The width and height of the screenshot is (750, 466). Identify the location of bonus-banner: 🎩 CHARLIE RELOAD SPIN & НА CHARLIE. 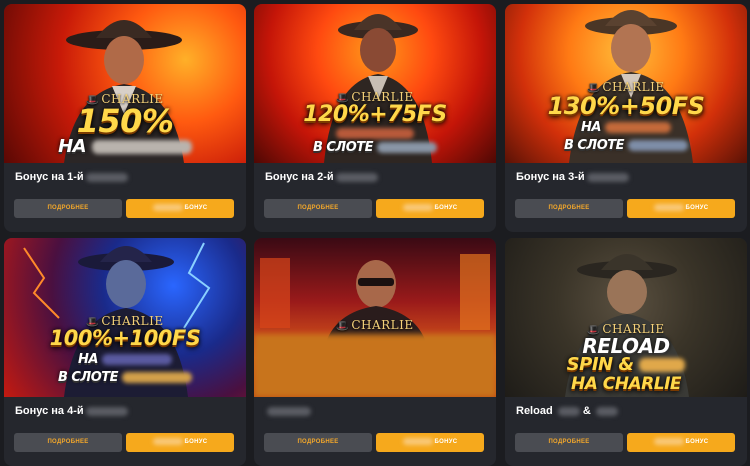
(626, 317).